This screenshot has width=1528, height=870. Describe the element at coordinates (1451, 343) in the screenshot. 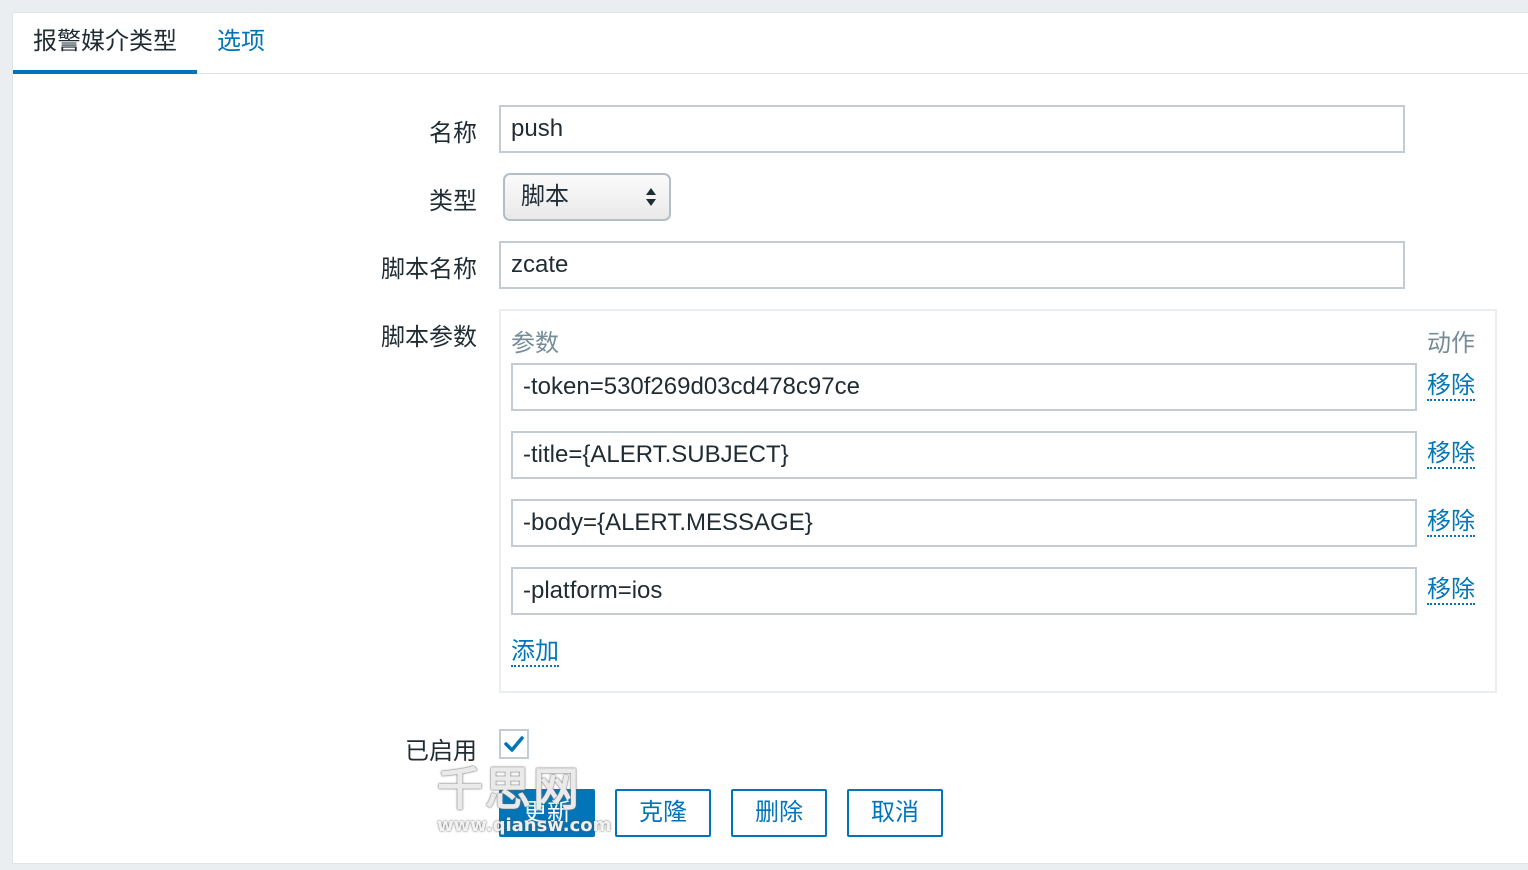

I see `action-column-header: 动作` at that location.